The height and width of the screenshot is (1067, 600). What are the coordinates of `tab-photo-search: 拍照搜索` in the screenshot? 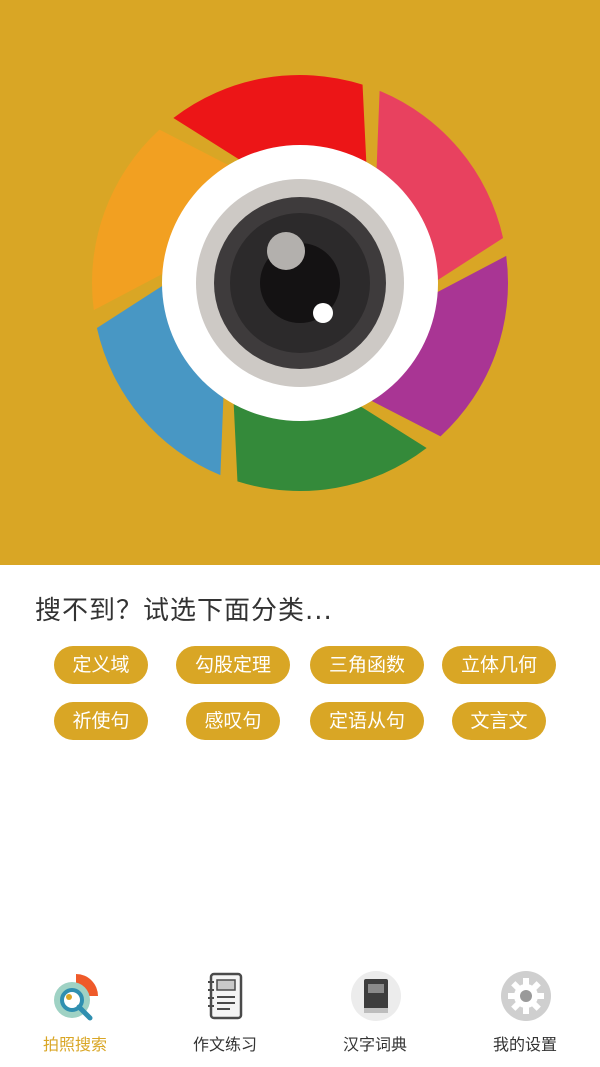 It's located at (75, 1011).